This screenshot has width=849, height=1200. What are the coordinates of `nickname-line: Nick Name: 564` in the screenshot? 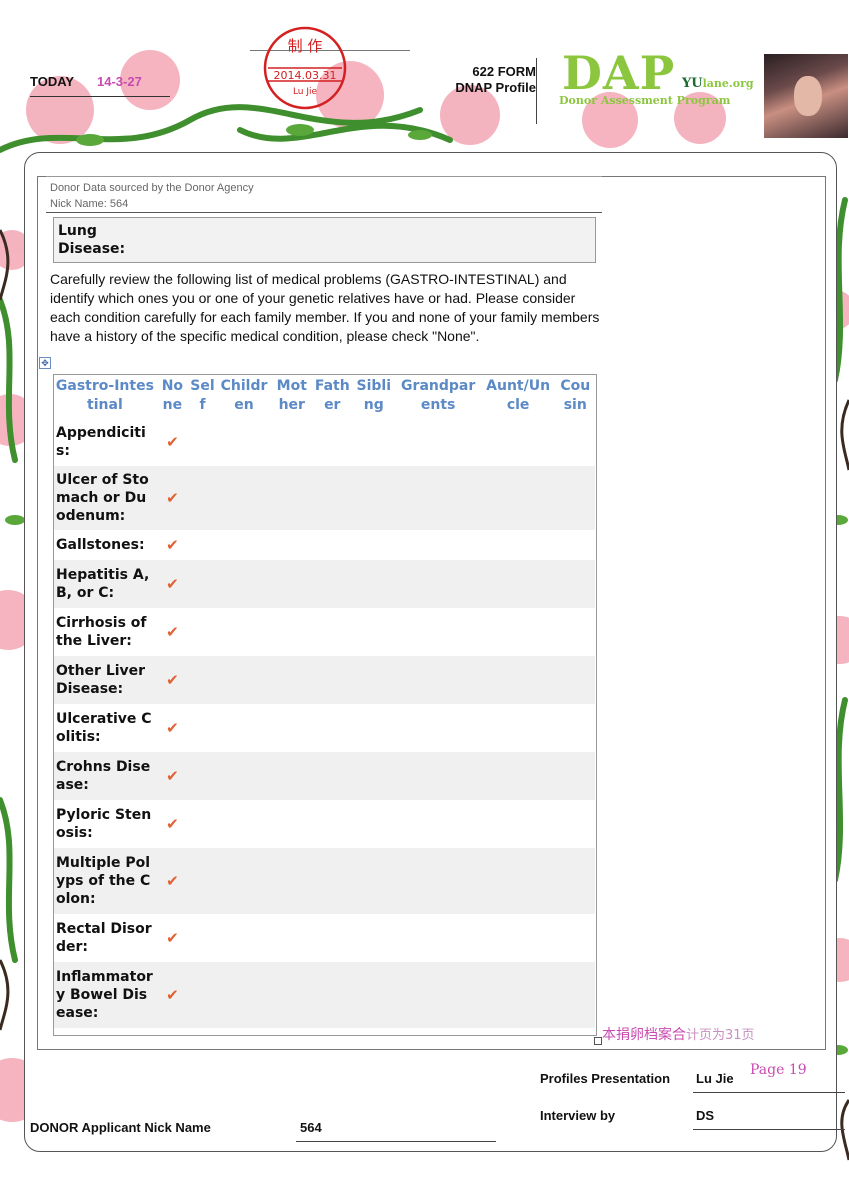 It's located at (89, 204).